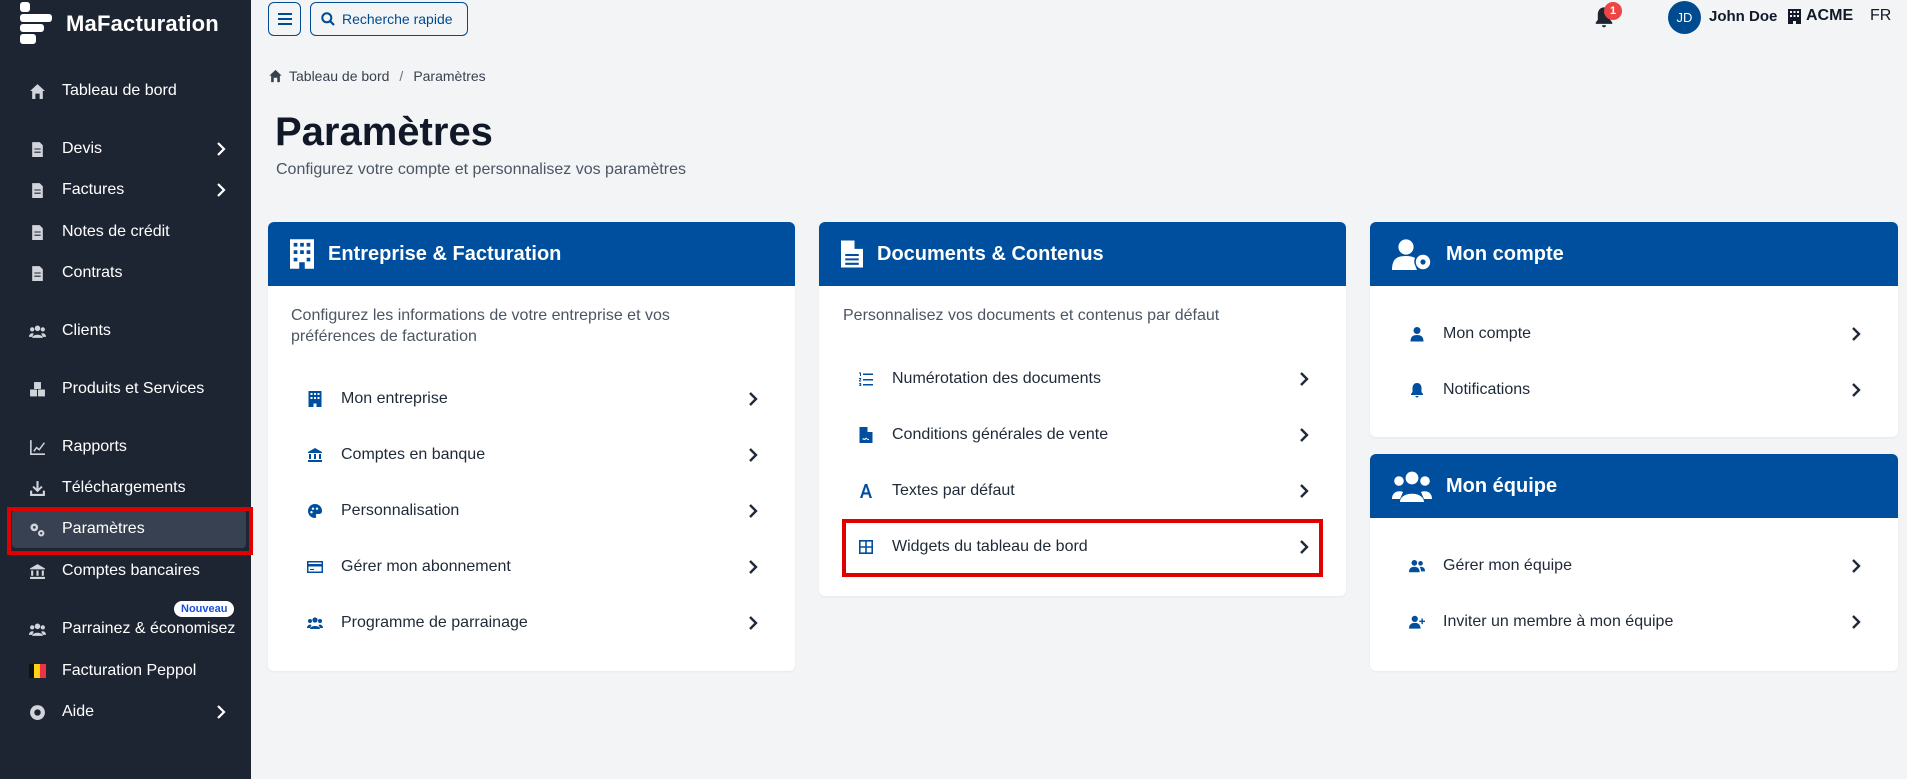  I want to click on lifebuoy-icon, so click(37, 712).